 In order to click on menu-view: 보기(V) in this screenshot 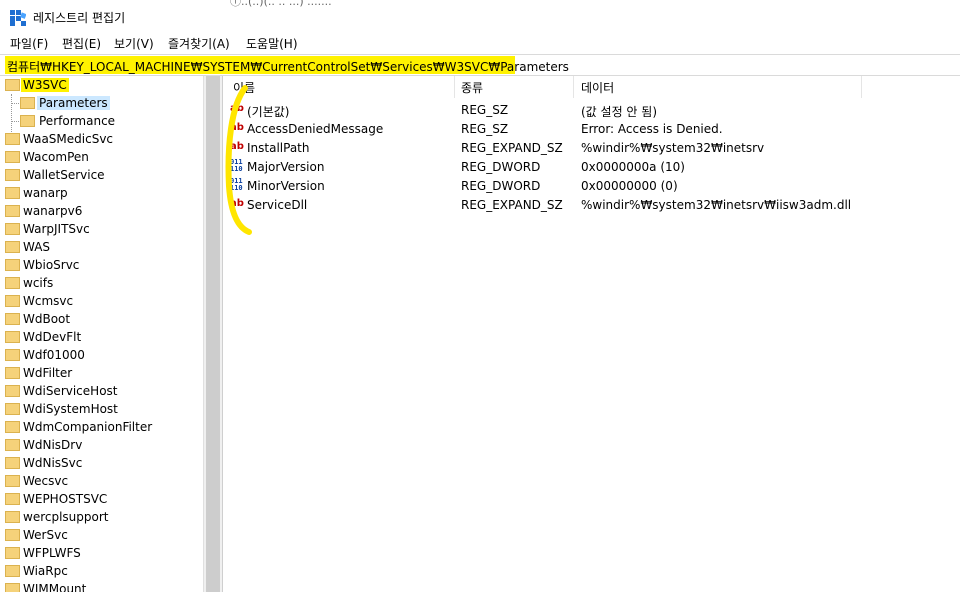, I will do `click(134, 43)`.